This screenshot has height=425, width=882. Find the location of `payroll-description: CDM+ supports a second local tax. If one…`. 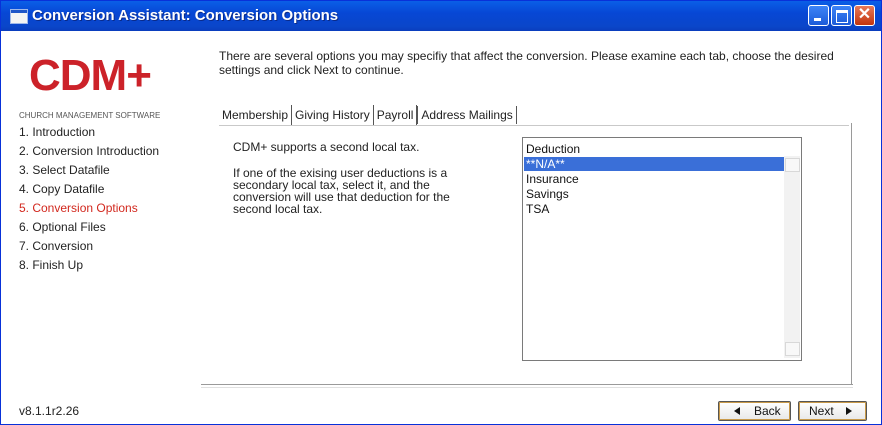

payroll-description: CDM+ supports a second local tax. If one… is located at coordinates (353, 185).